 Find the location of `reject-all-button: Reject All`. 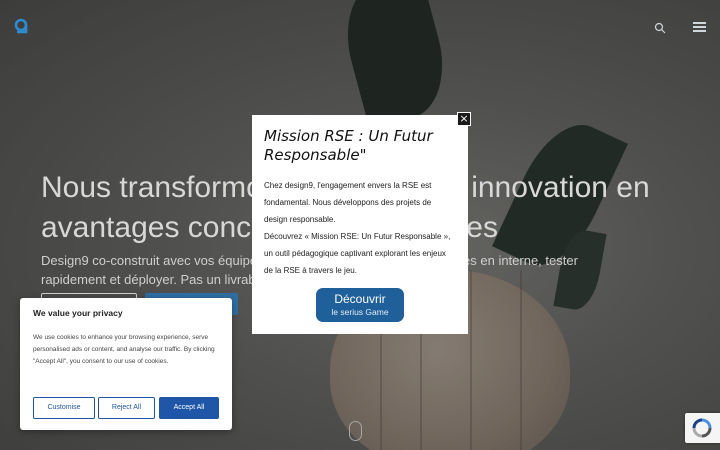

reject-all-button: Reject All is located at coordinates (126, 408).